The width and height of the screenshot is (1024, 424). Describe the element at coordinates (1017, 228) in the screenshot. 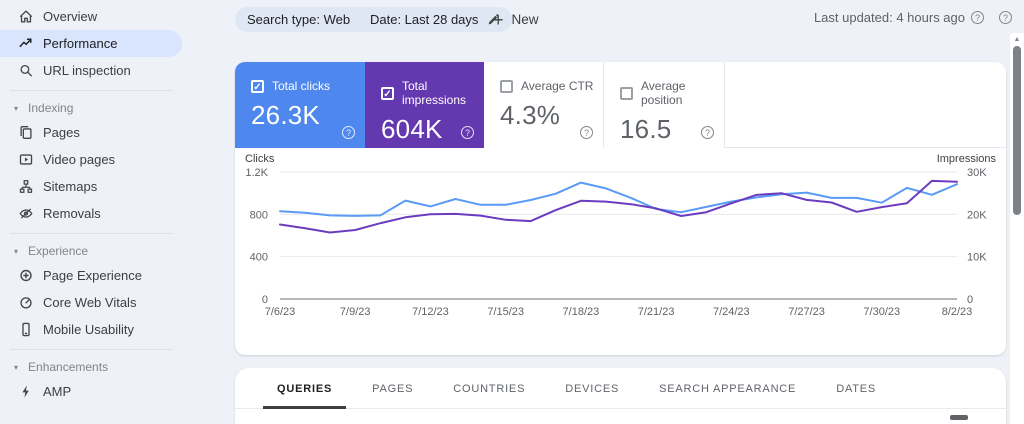

I see `vertical-scrollbar: ▲` at that location.